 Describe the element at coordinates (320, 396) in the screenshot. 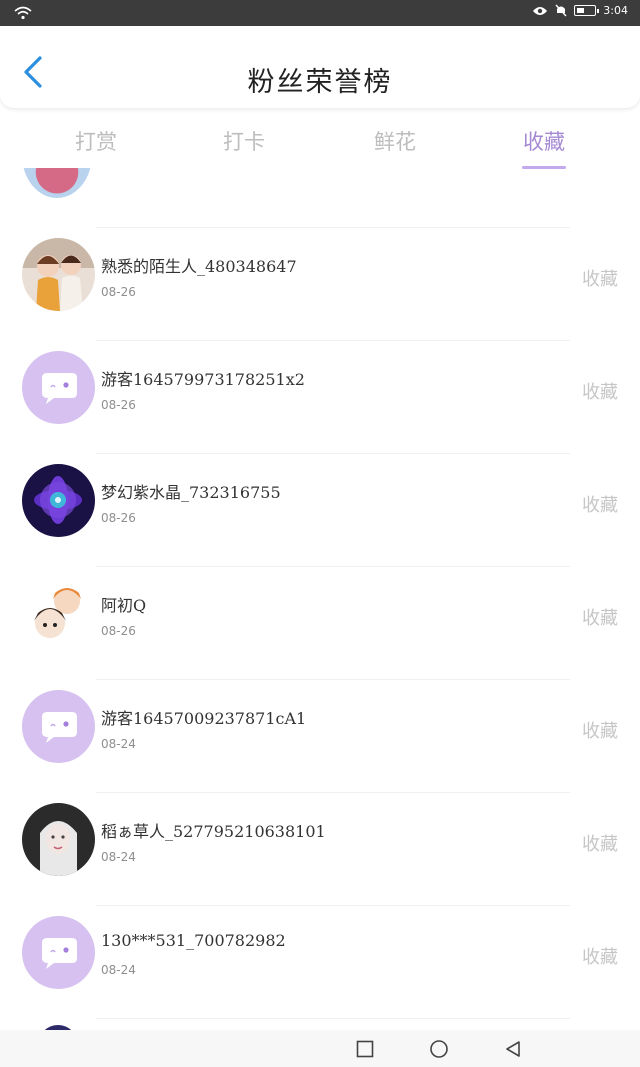

I see `list-item: 游客1645799731782​51x2 08-26 收藏` at that location.